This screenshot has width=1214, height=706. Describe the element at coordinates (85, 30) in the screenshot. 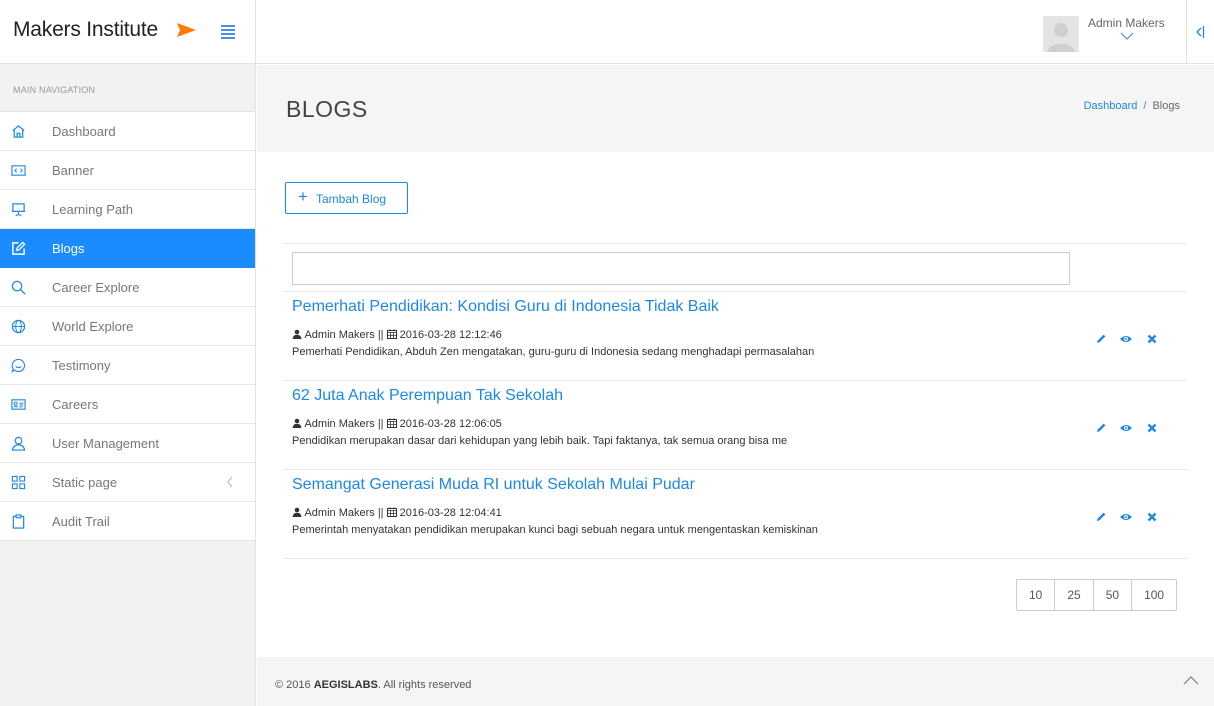

I see `brand-name: Makers Institute` at that location.